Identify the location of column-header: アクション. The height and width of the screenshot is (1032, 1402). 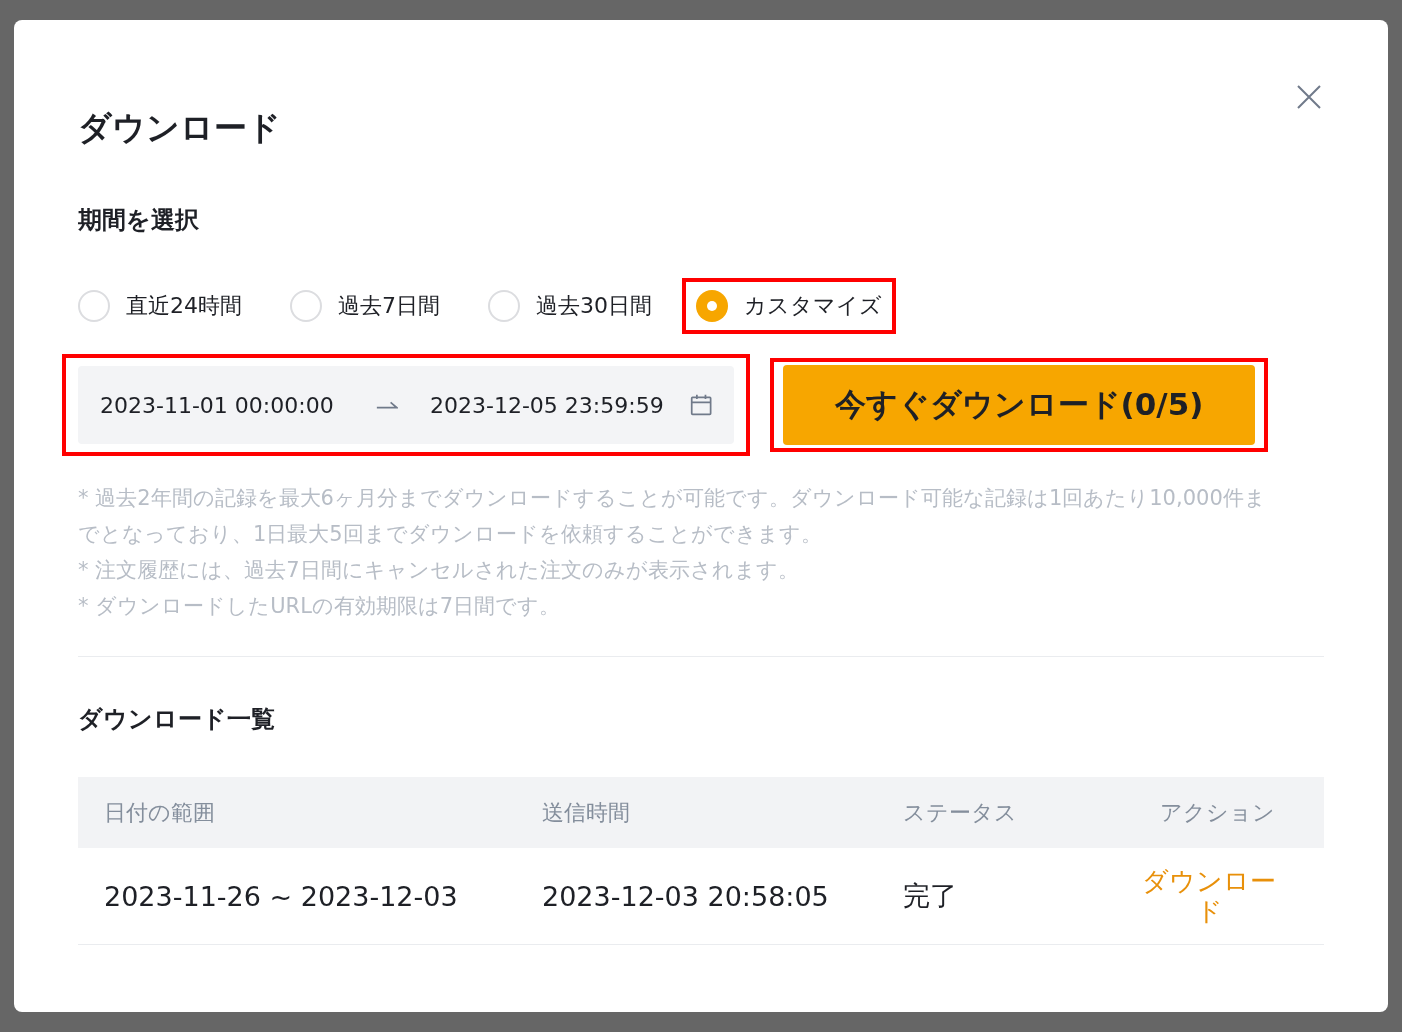
(1217, 812).